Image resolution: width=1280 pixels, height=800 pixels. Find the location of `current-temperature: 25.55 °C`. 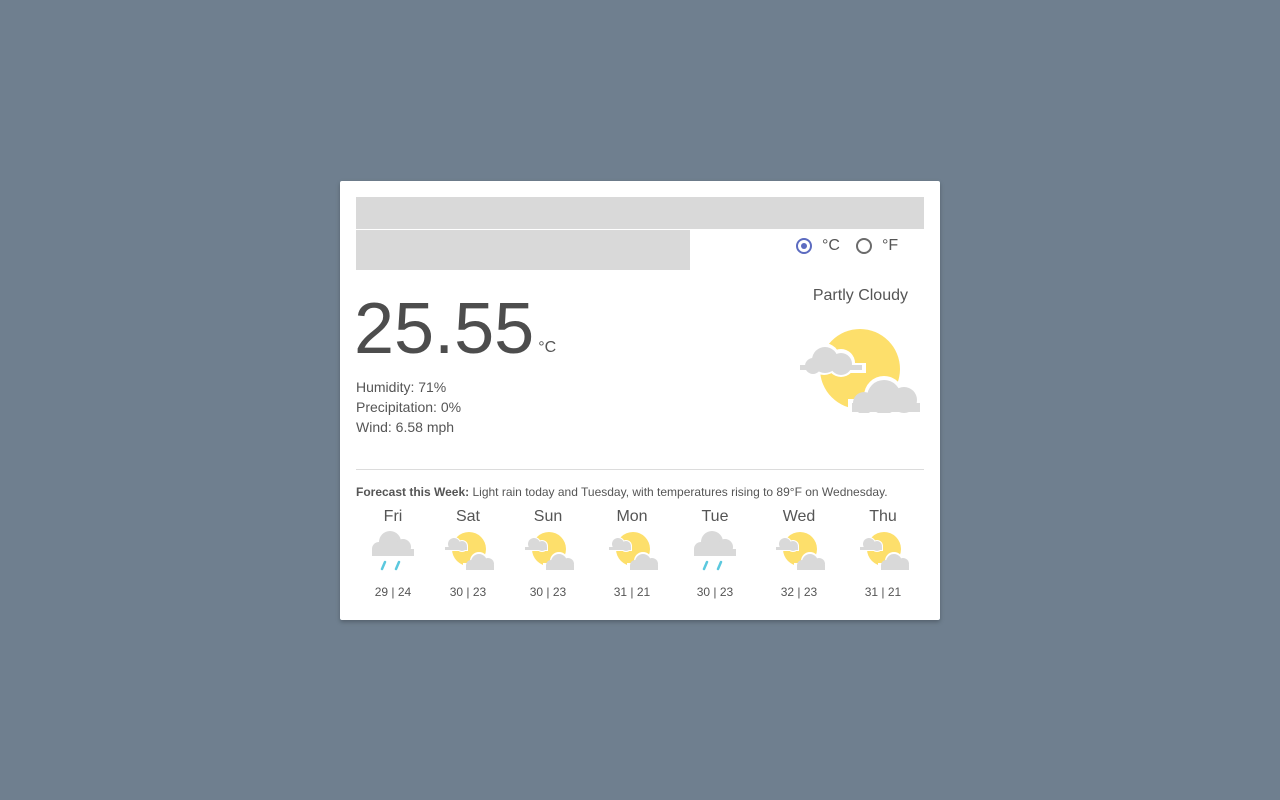

current-temperature: 25.55 °C is located at coordinates (455, 329).